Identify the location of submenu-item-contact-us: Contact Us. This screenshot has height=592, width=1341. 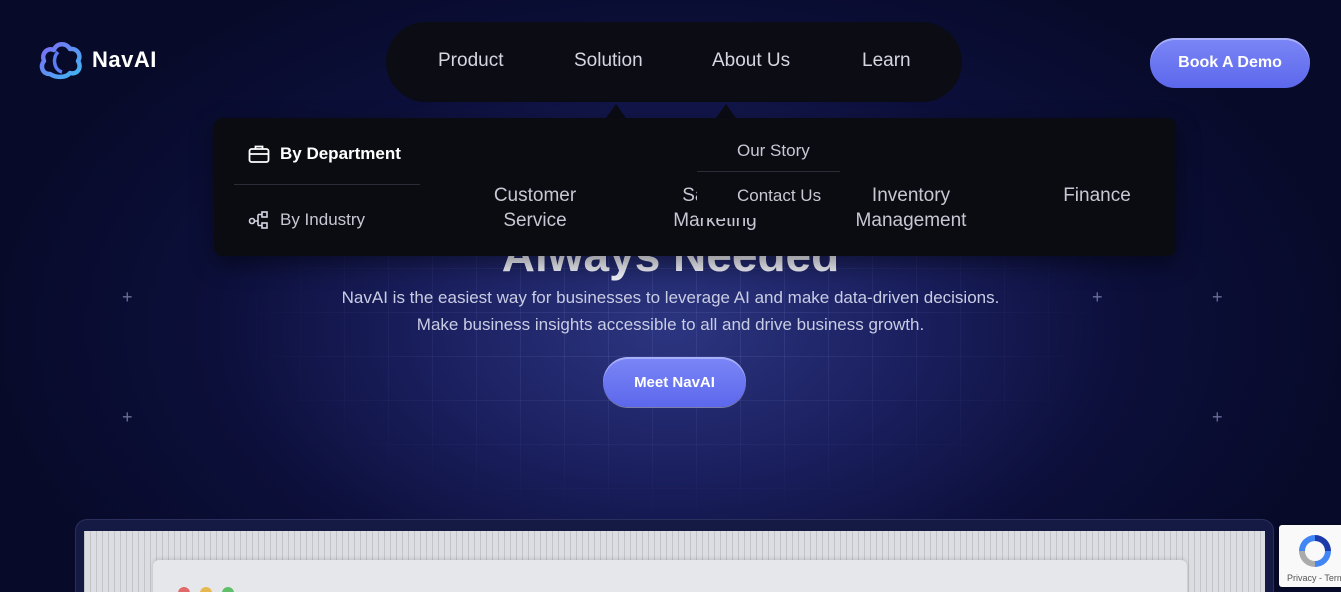
(779, 196).